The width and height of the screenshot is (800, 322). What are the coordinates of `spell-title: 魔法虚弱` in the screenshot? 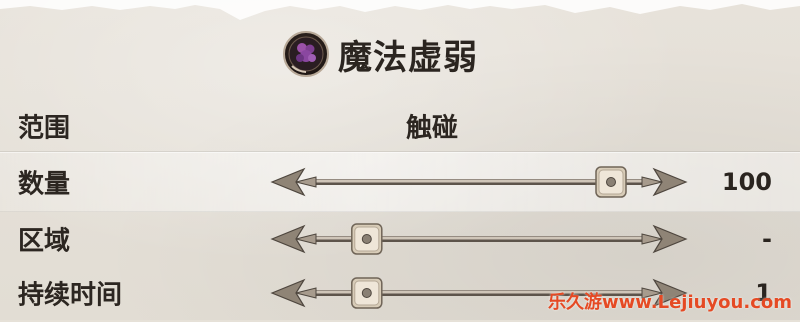 It's located at (408, 57).